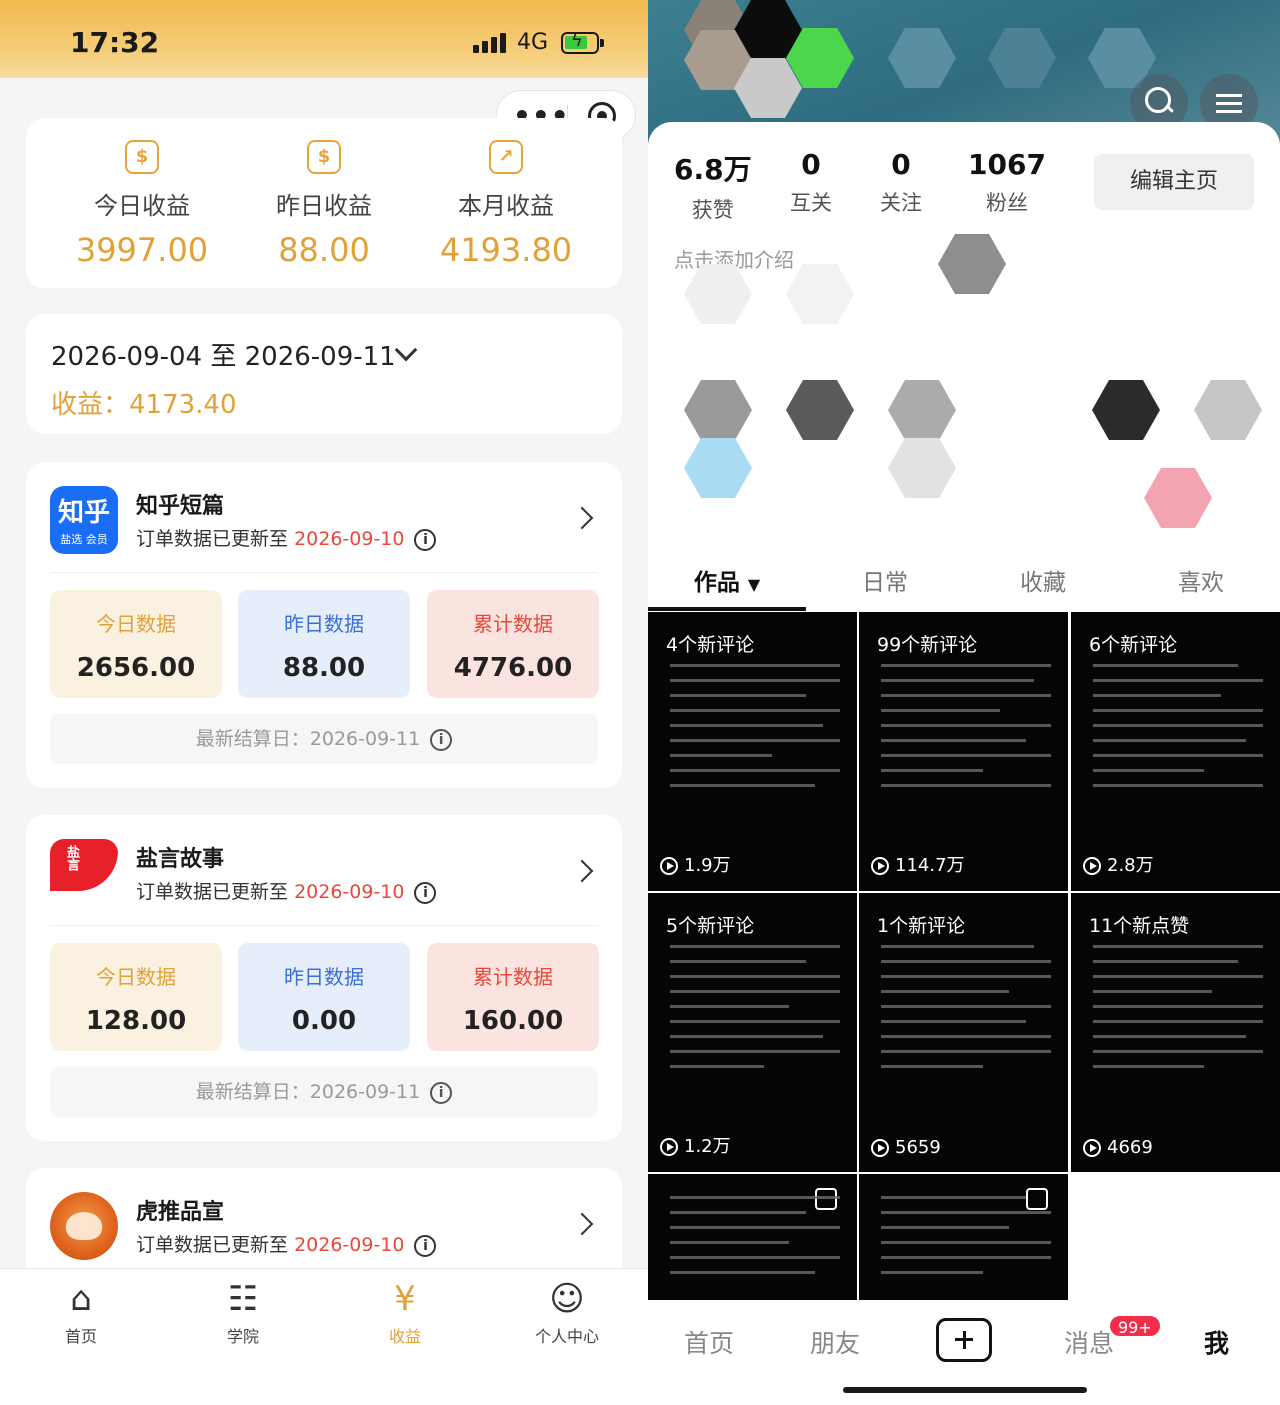 This screenshot has width=1280, height=1405. I want to click on platform-name: 盐言故事, so click(180, 859).